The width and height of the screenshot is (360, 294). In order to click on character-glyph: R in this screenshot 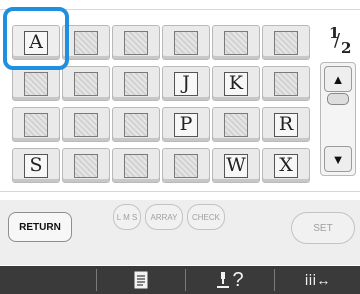, I will do `click(286, 124)`.